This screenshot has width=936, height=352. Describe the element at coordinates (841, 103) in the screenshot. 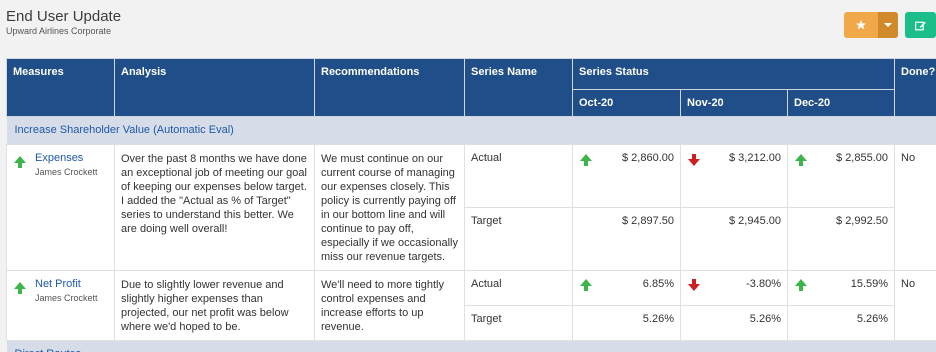

I see `col-header-month: Dec-20` at that location.